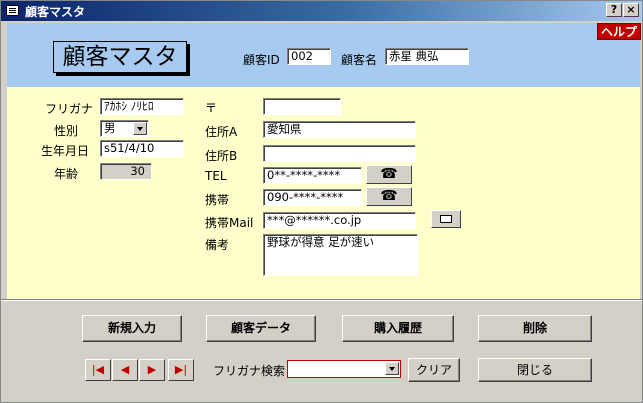 The width and height of the screenshot is (643, 403). I want to click on mobile-label: 携帯, so click(217, 200).